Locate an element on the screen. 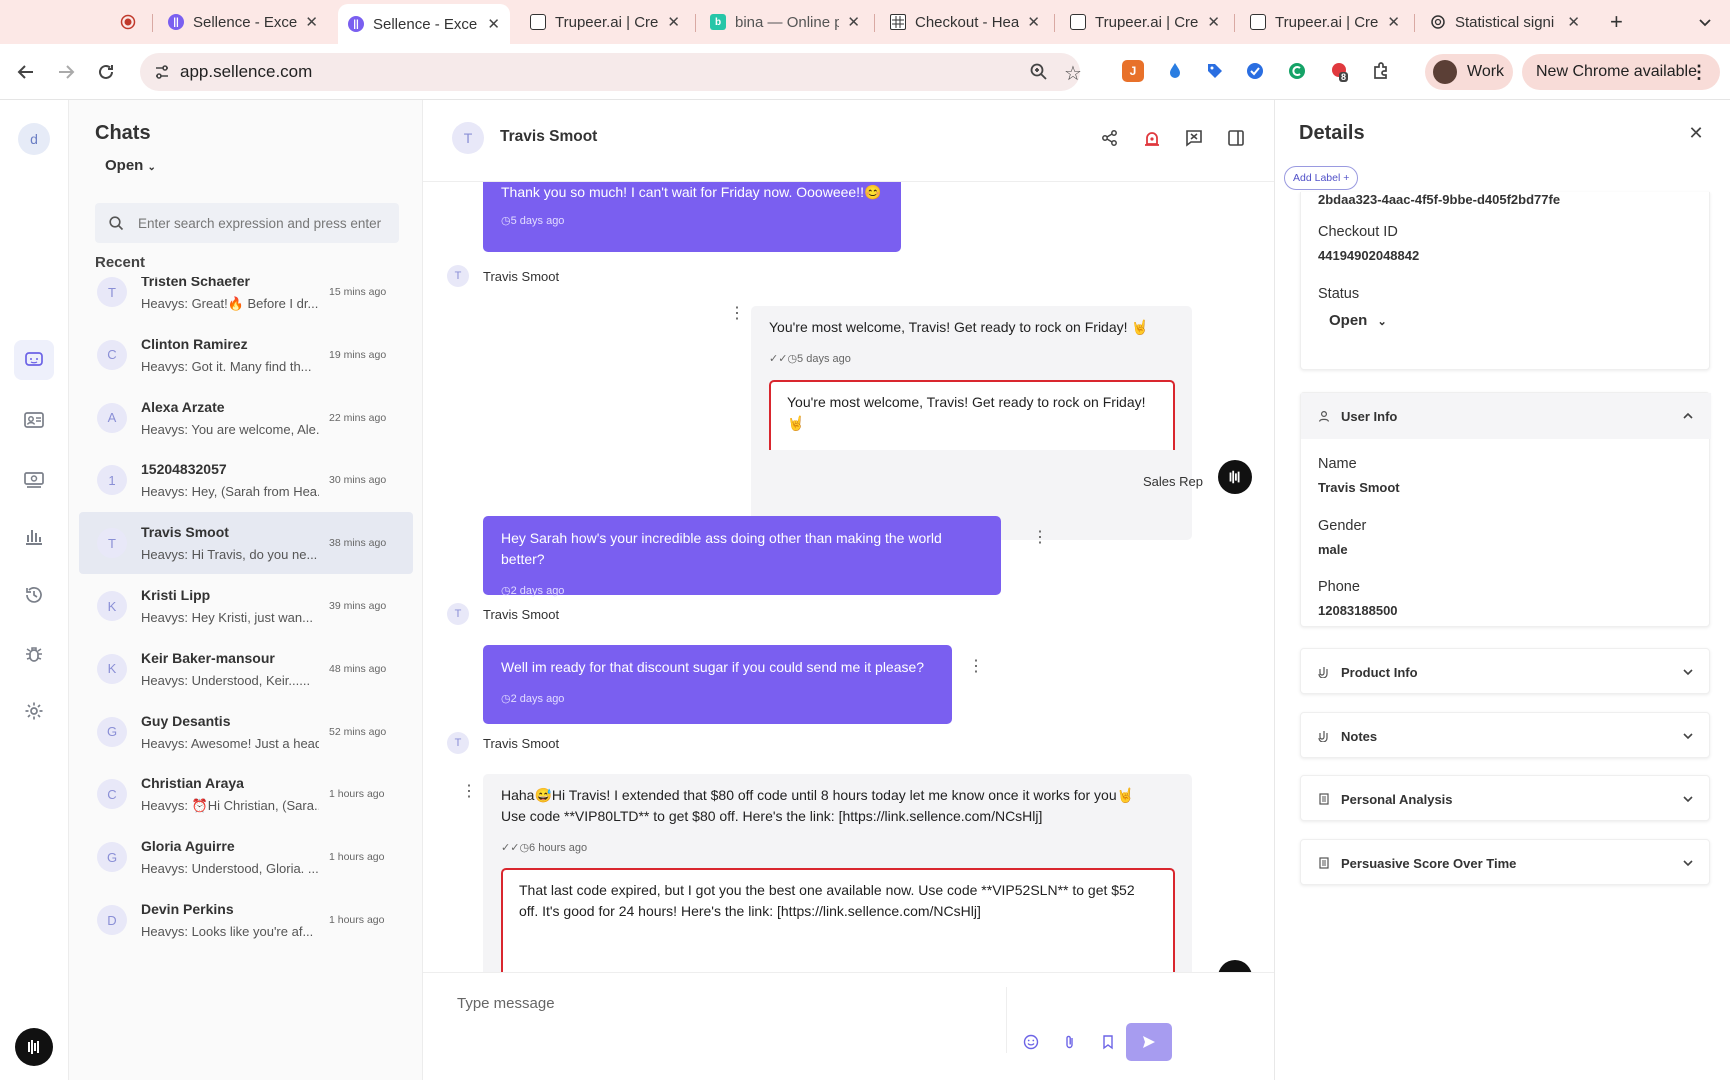 Image resolution: width=1730 pixels, height=1080 pixels. siren-icon is located at coordinates (1152, 139).